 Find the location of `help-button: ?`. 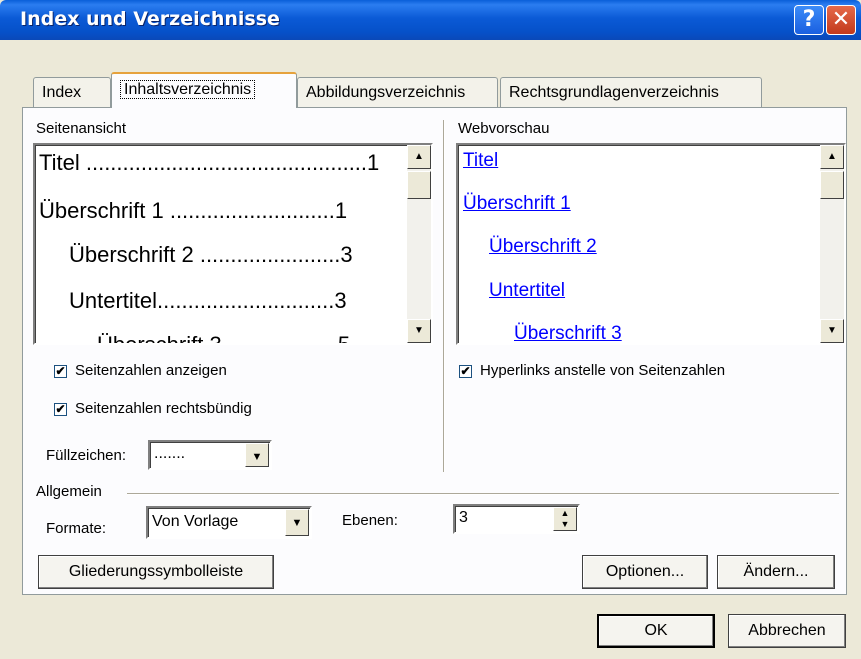

help-button: ? is located at coordinates (809, 20).